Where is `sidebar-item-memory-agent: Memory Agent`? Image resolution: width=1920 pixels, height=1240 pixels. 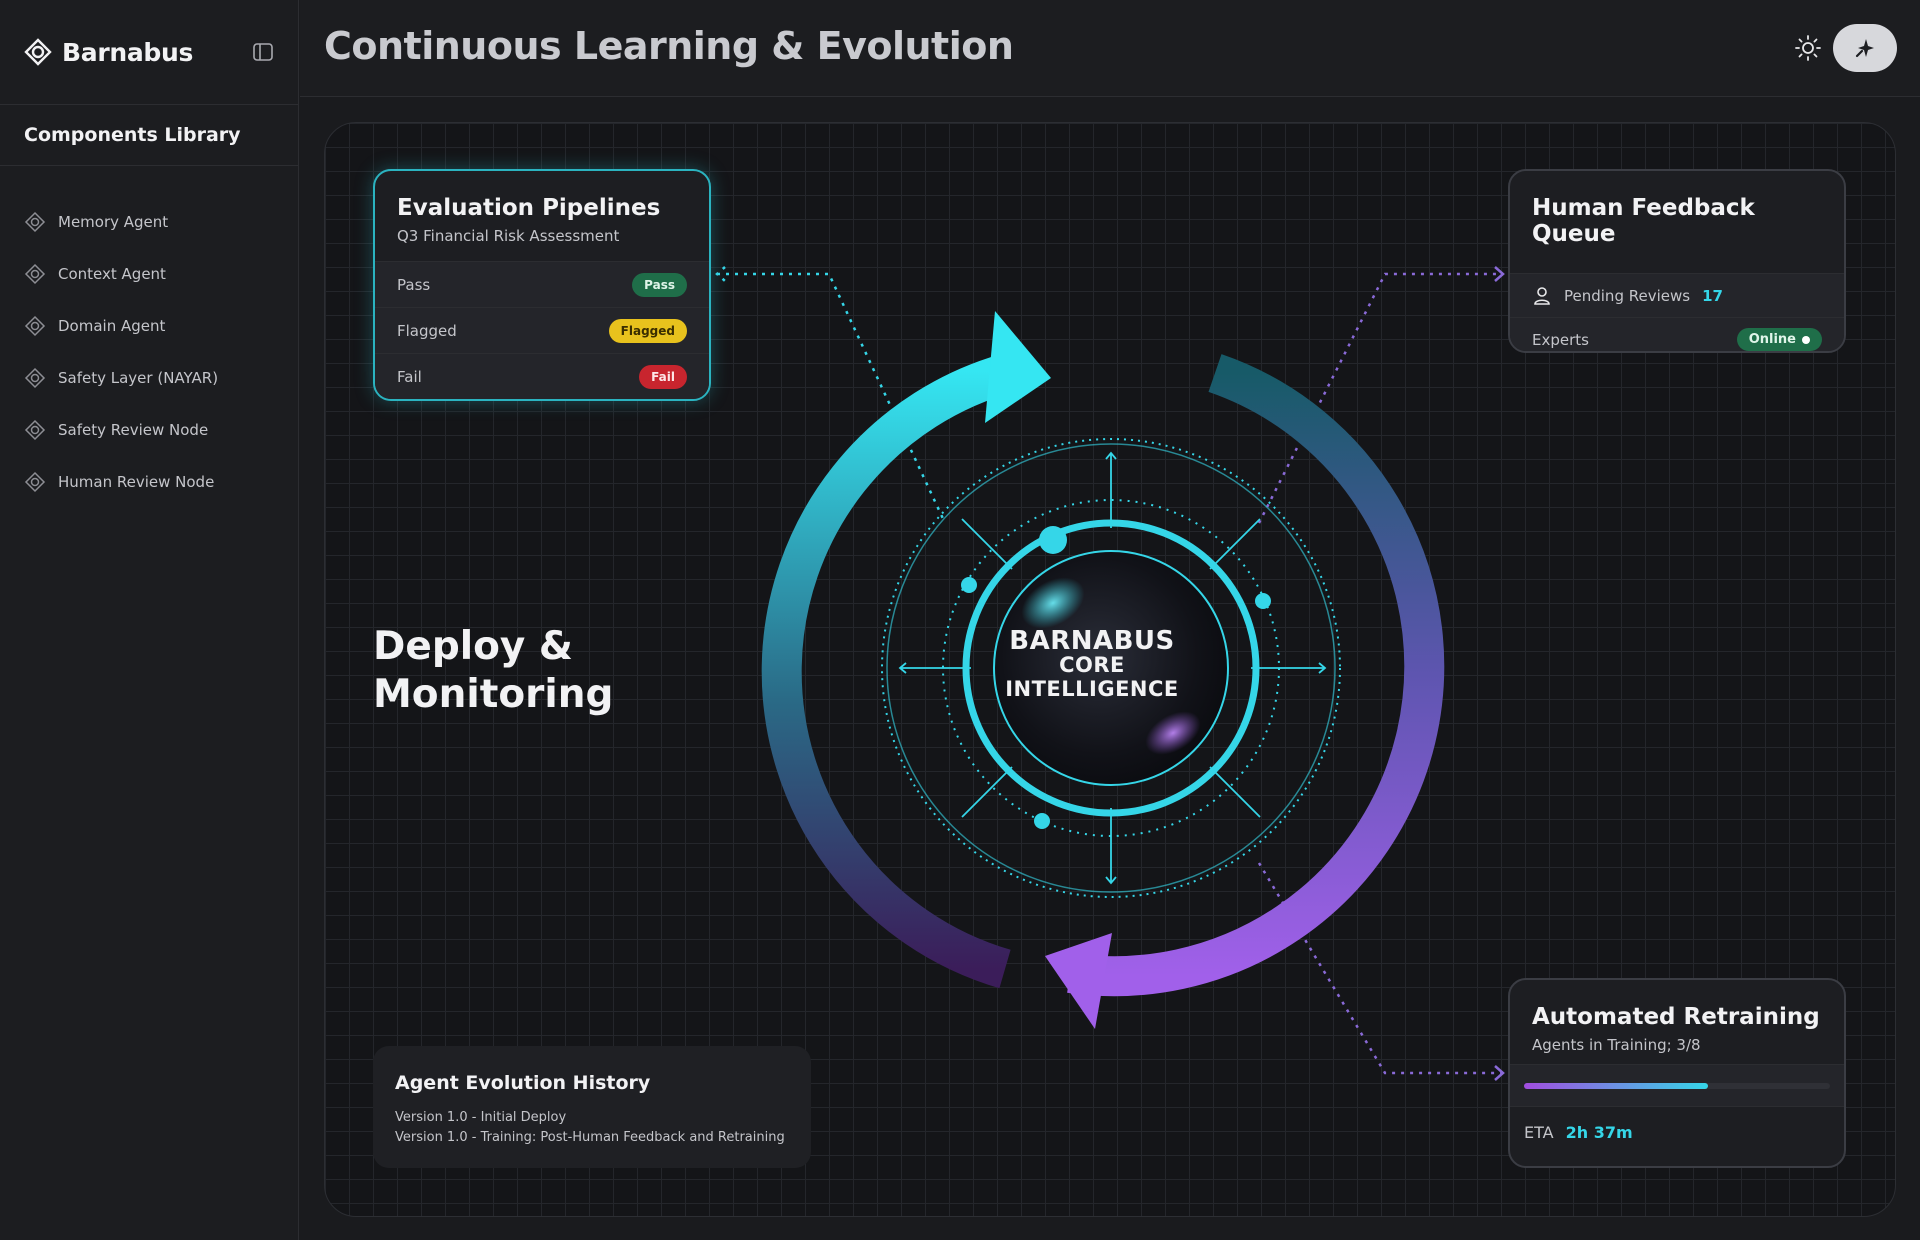 sidebar-item-memory-agent: Memory Agent is located at coordinates (149, 222).